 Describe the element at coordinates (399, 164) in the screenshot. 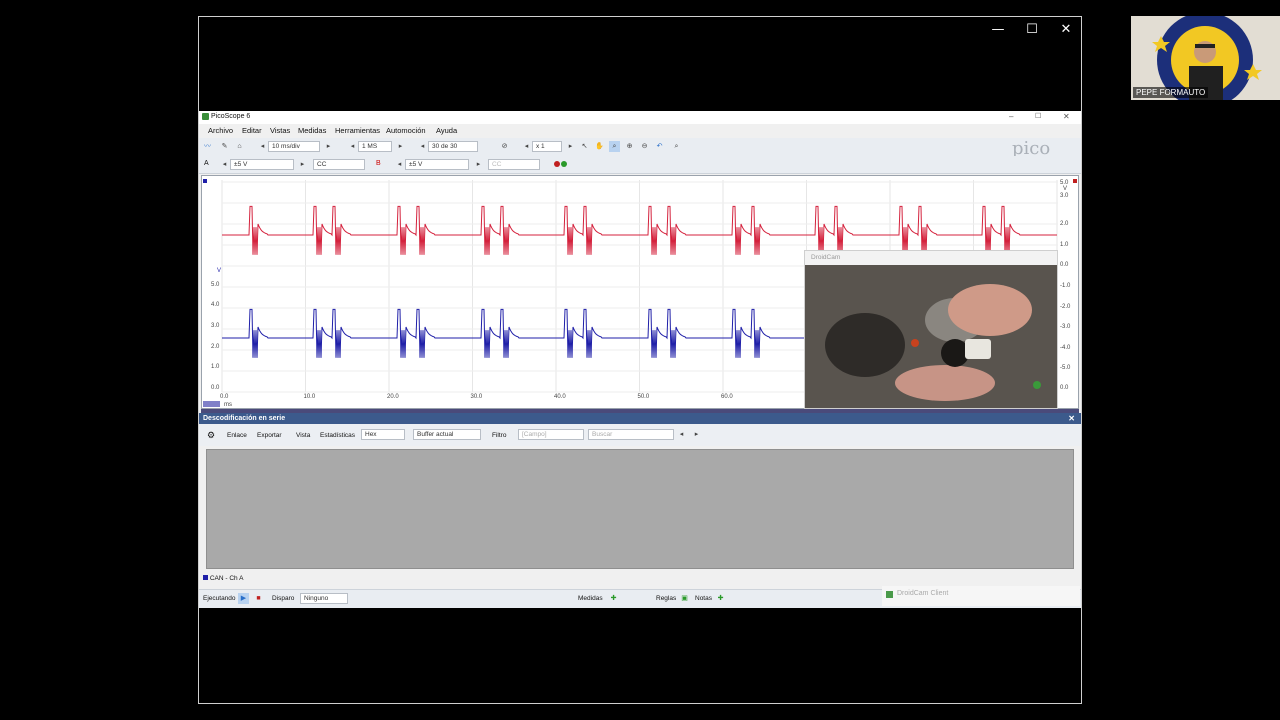

I see `ch-b-prev-icon: ◂` at that location.